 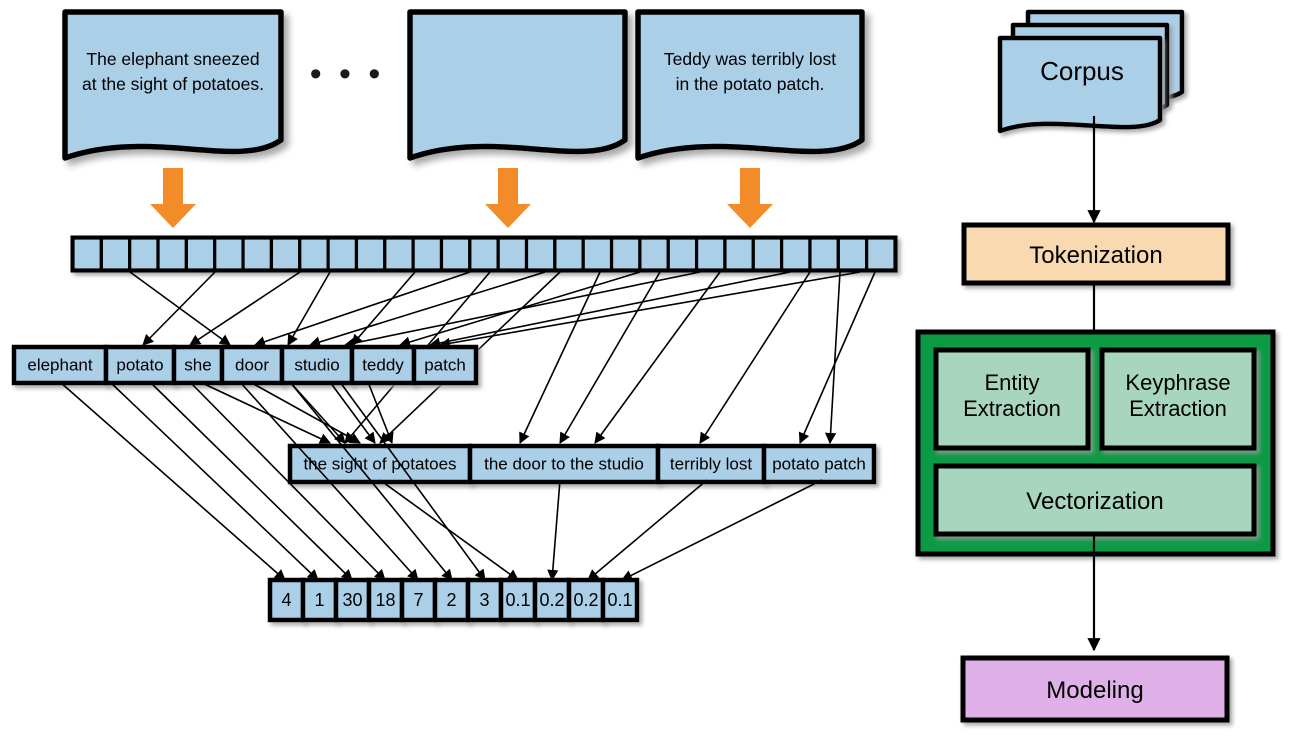 I want to click on keyphrase-box: terribly lost, so click(x=711, y=464).